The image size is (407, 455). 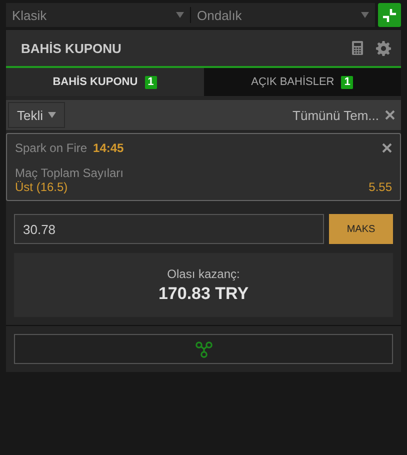 I want to click on dropdown: Klasik, so click(x=98, y=15).